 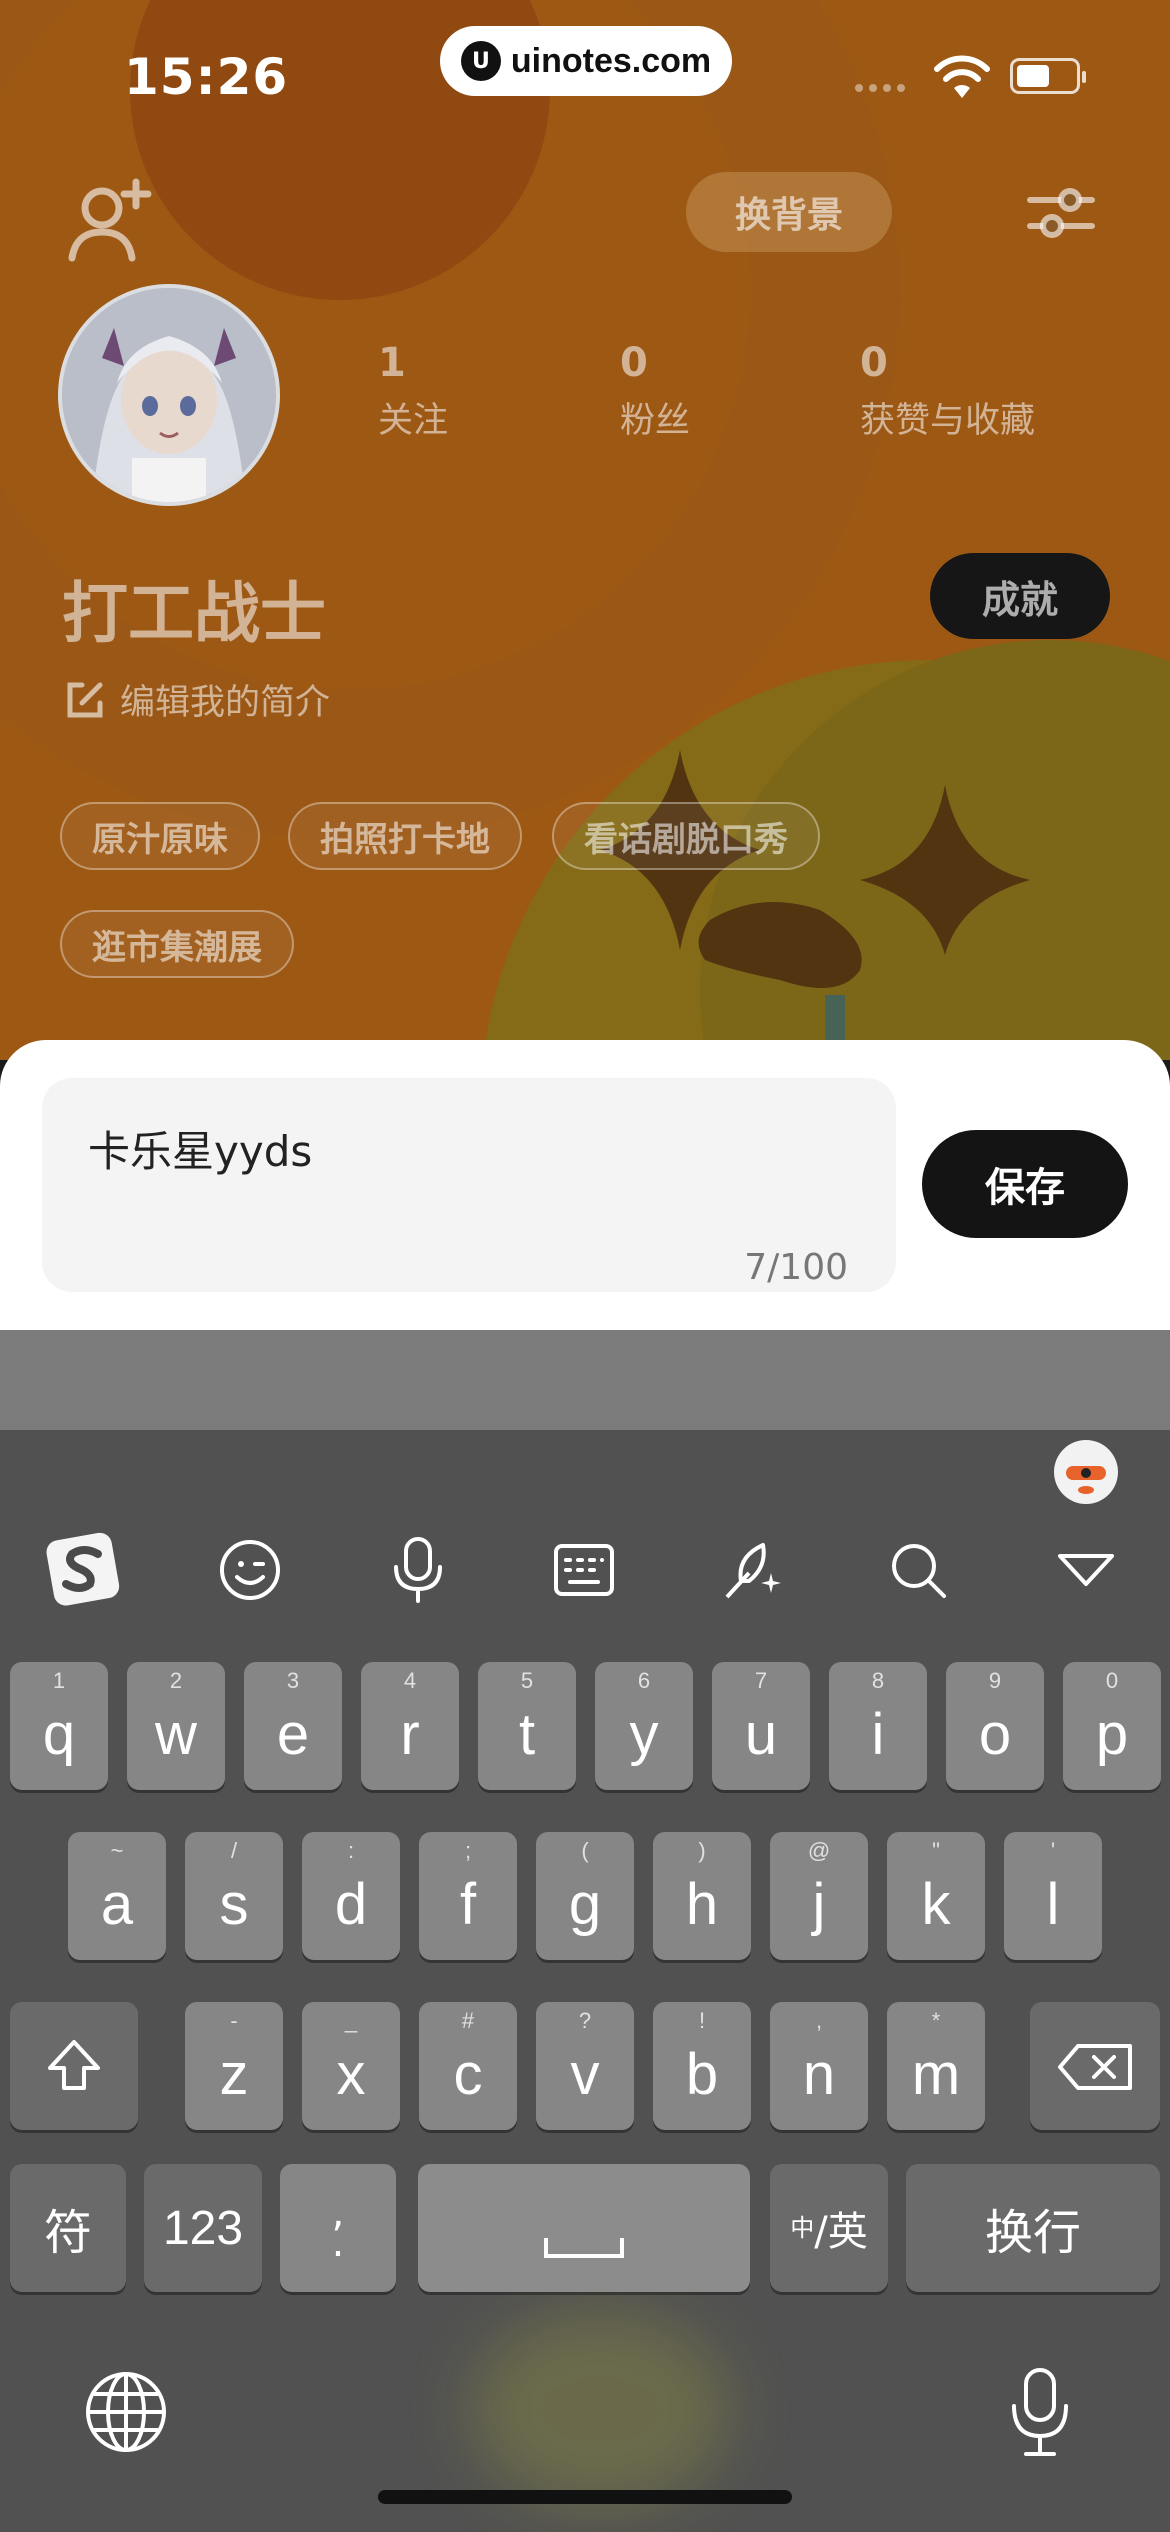 What do you see at coordinates (413, 421) in the screenshot?
I see `stat-following-label: 关注` at bounding box center [413, 421].